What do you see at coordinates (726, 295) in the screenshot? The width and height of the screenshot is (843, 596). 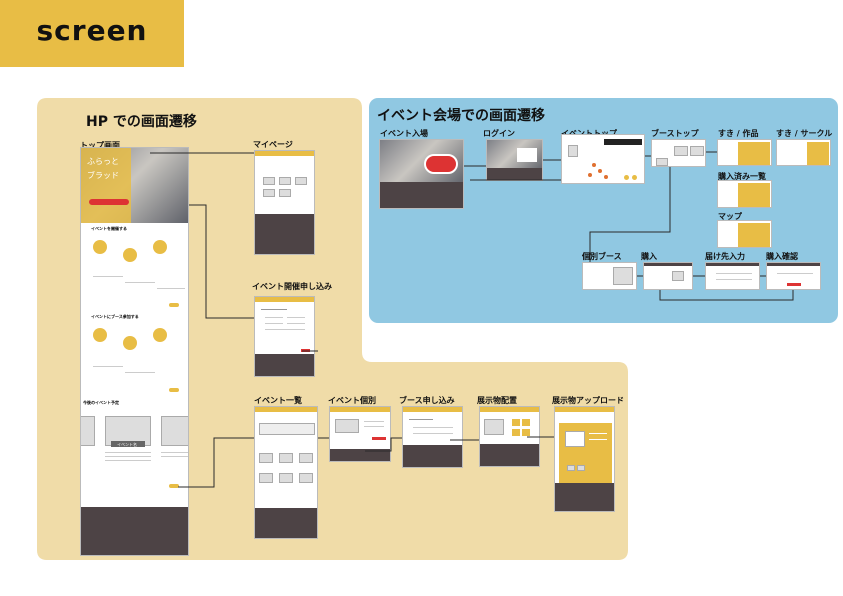 I see `link-confirm-back` at bounding box center [726, 295].